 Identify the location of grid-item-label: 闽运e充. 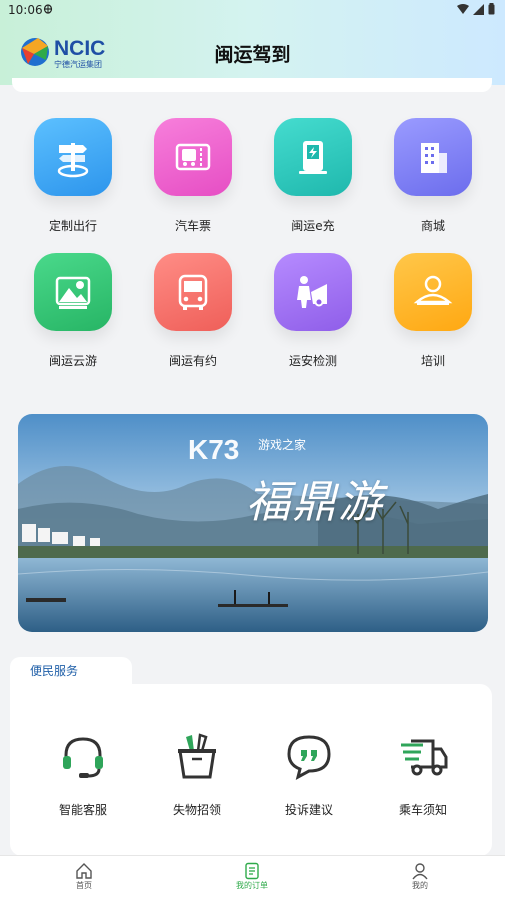
(313, 226).